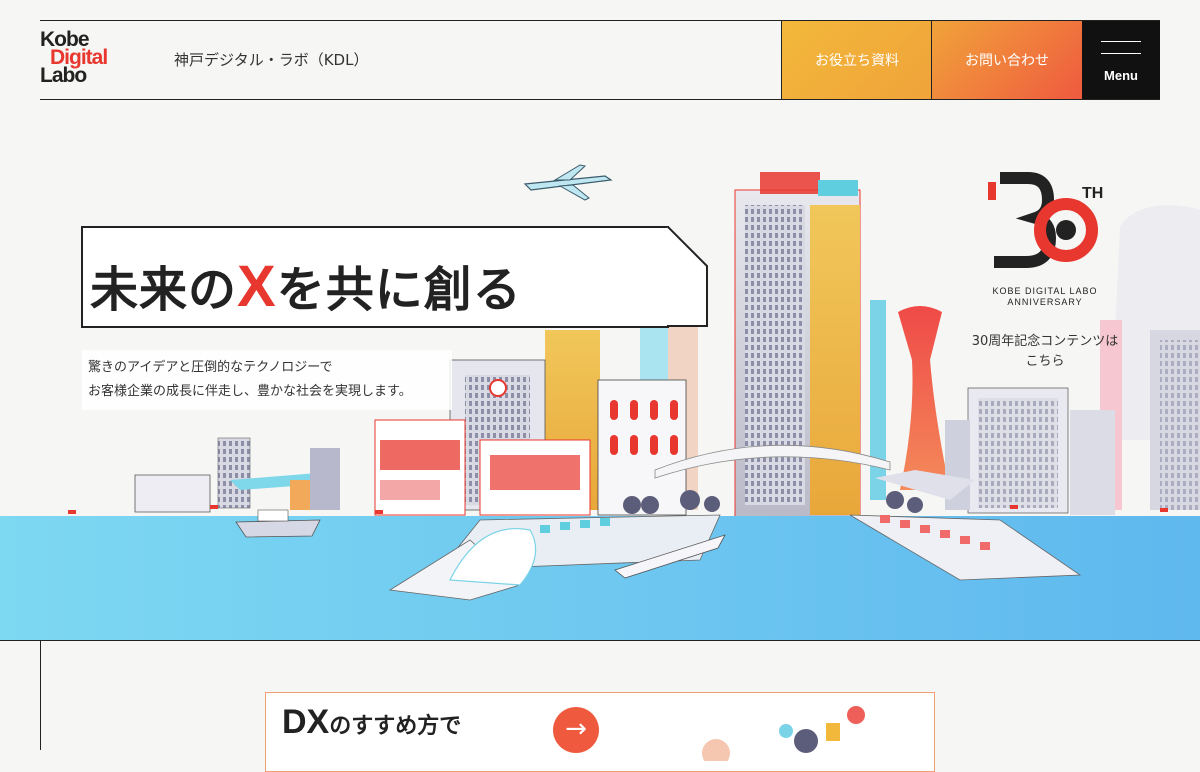 Image resolution: width=1200 pixels, height=772 pixels. I want to click on section-divider, so click(600, 640).